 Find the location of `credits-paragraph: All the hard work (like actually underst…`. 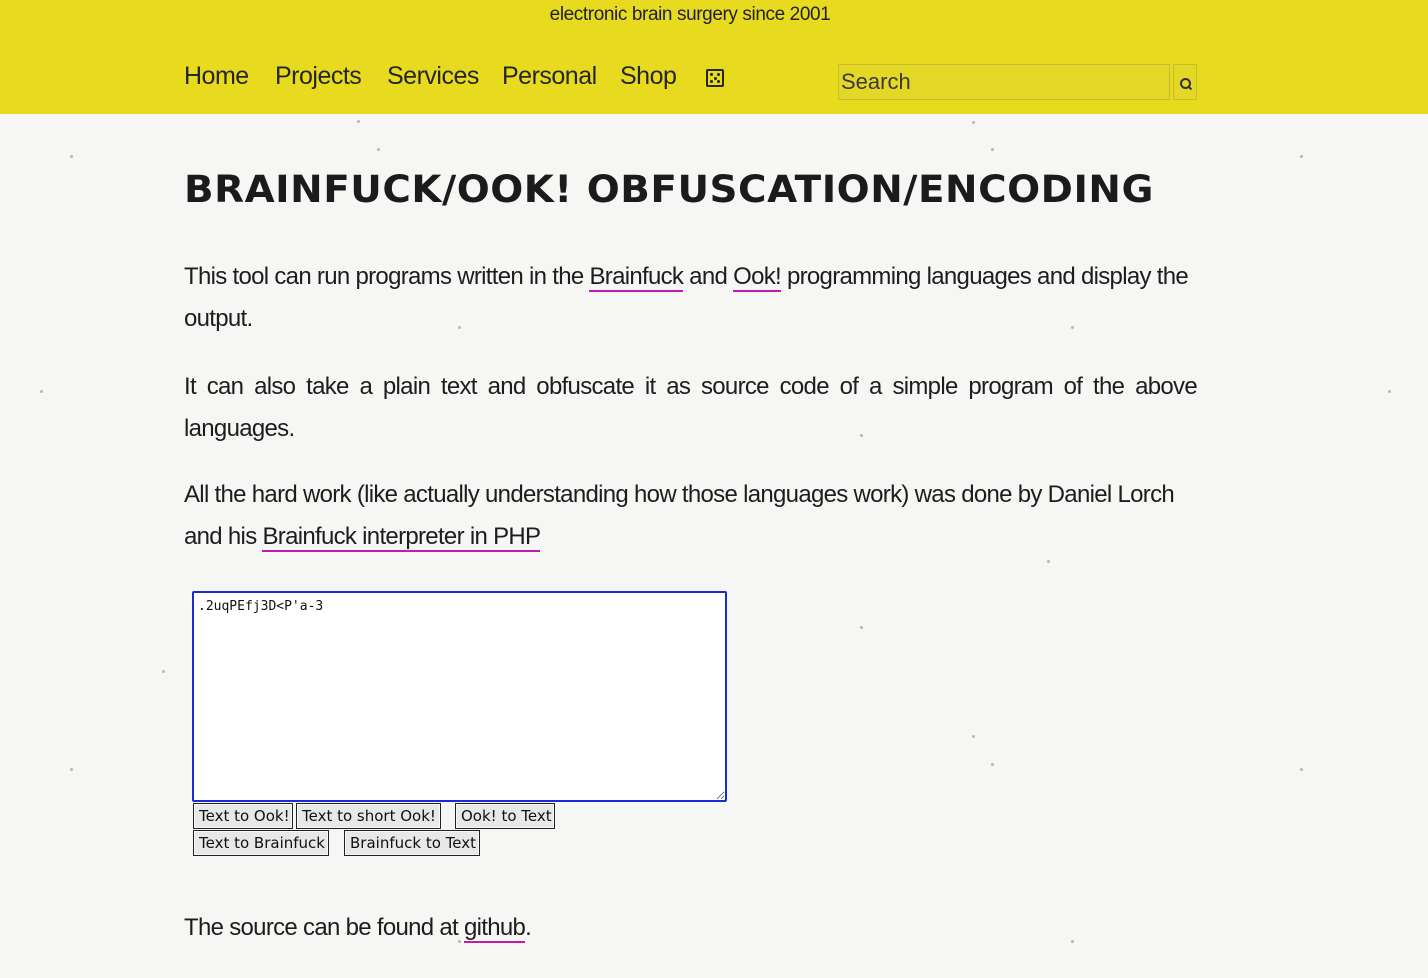

credits-paragraph: All the hard work (like actually underst… is located at coordinates (679, 516).